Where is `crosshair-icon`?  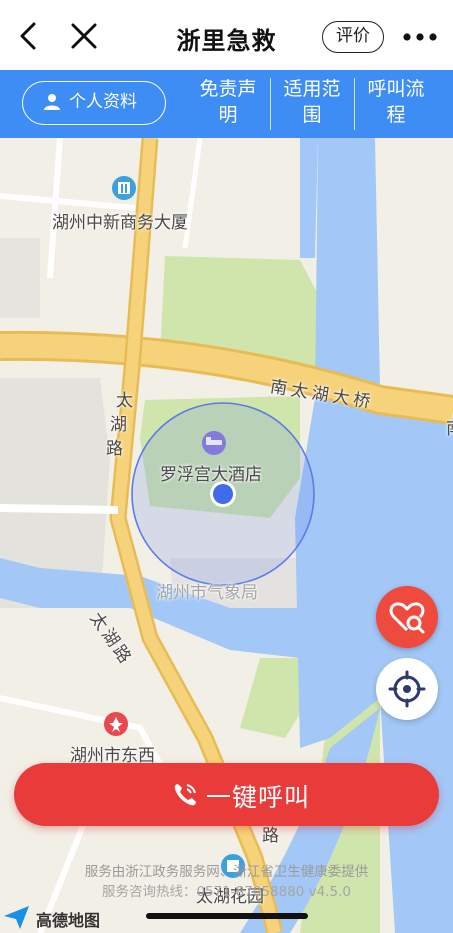
crosshair-icon is located at coordinates (407, 689).